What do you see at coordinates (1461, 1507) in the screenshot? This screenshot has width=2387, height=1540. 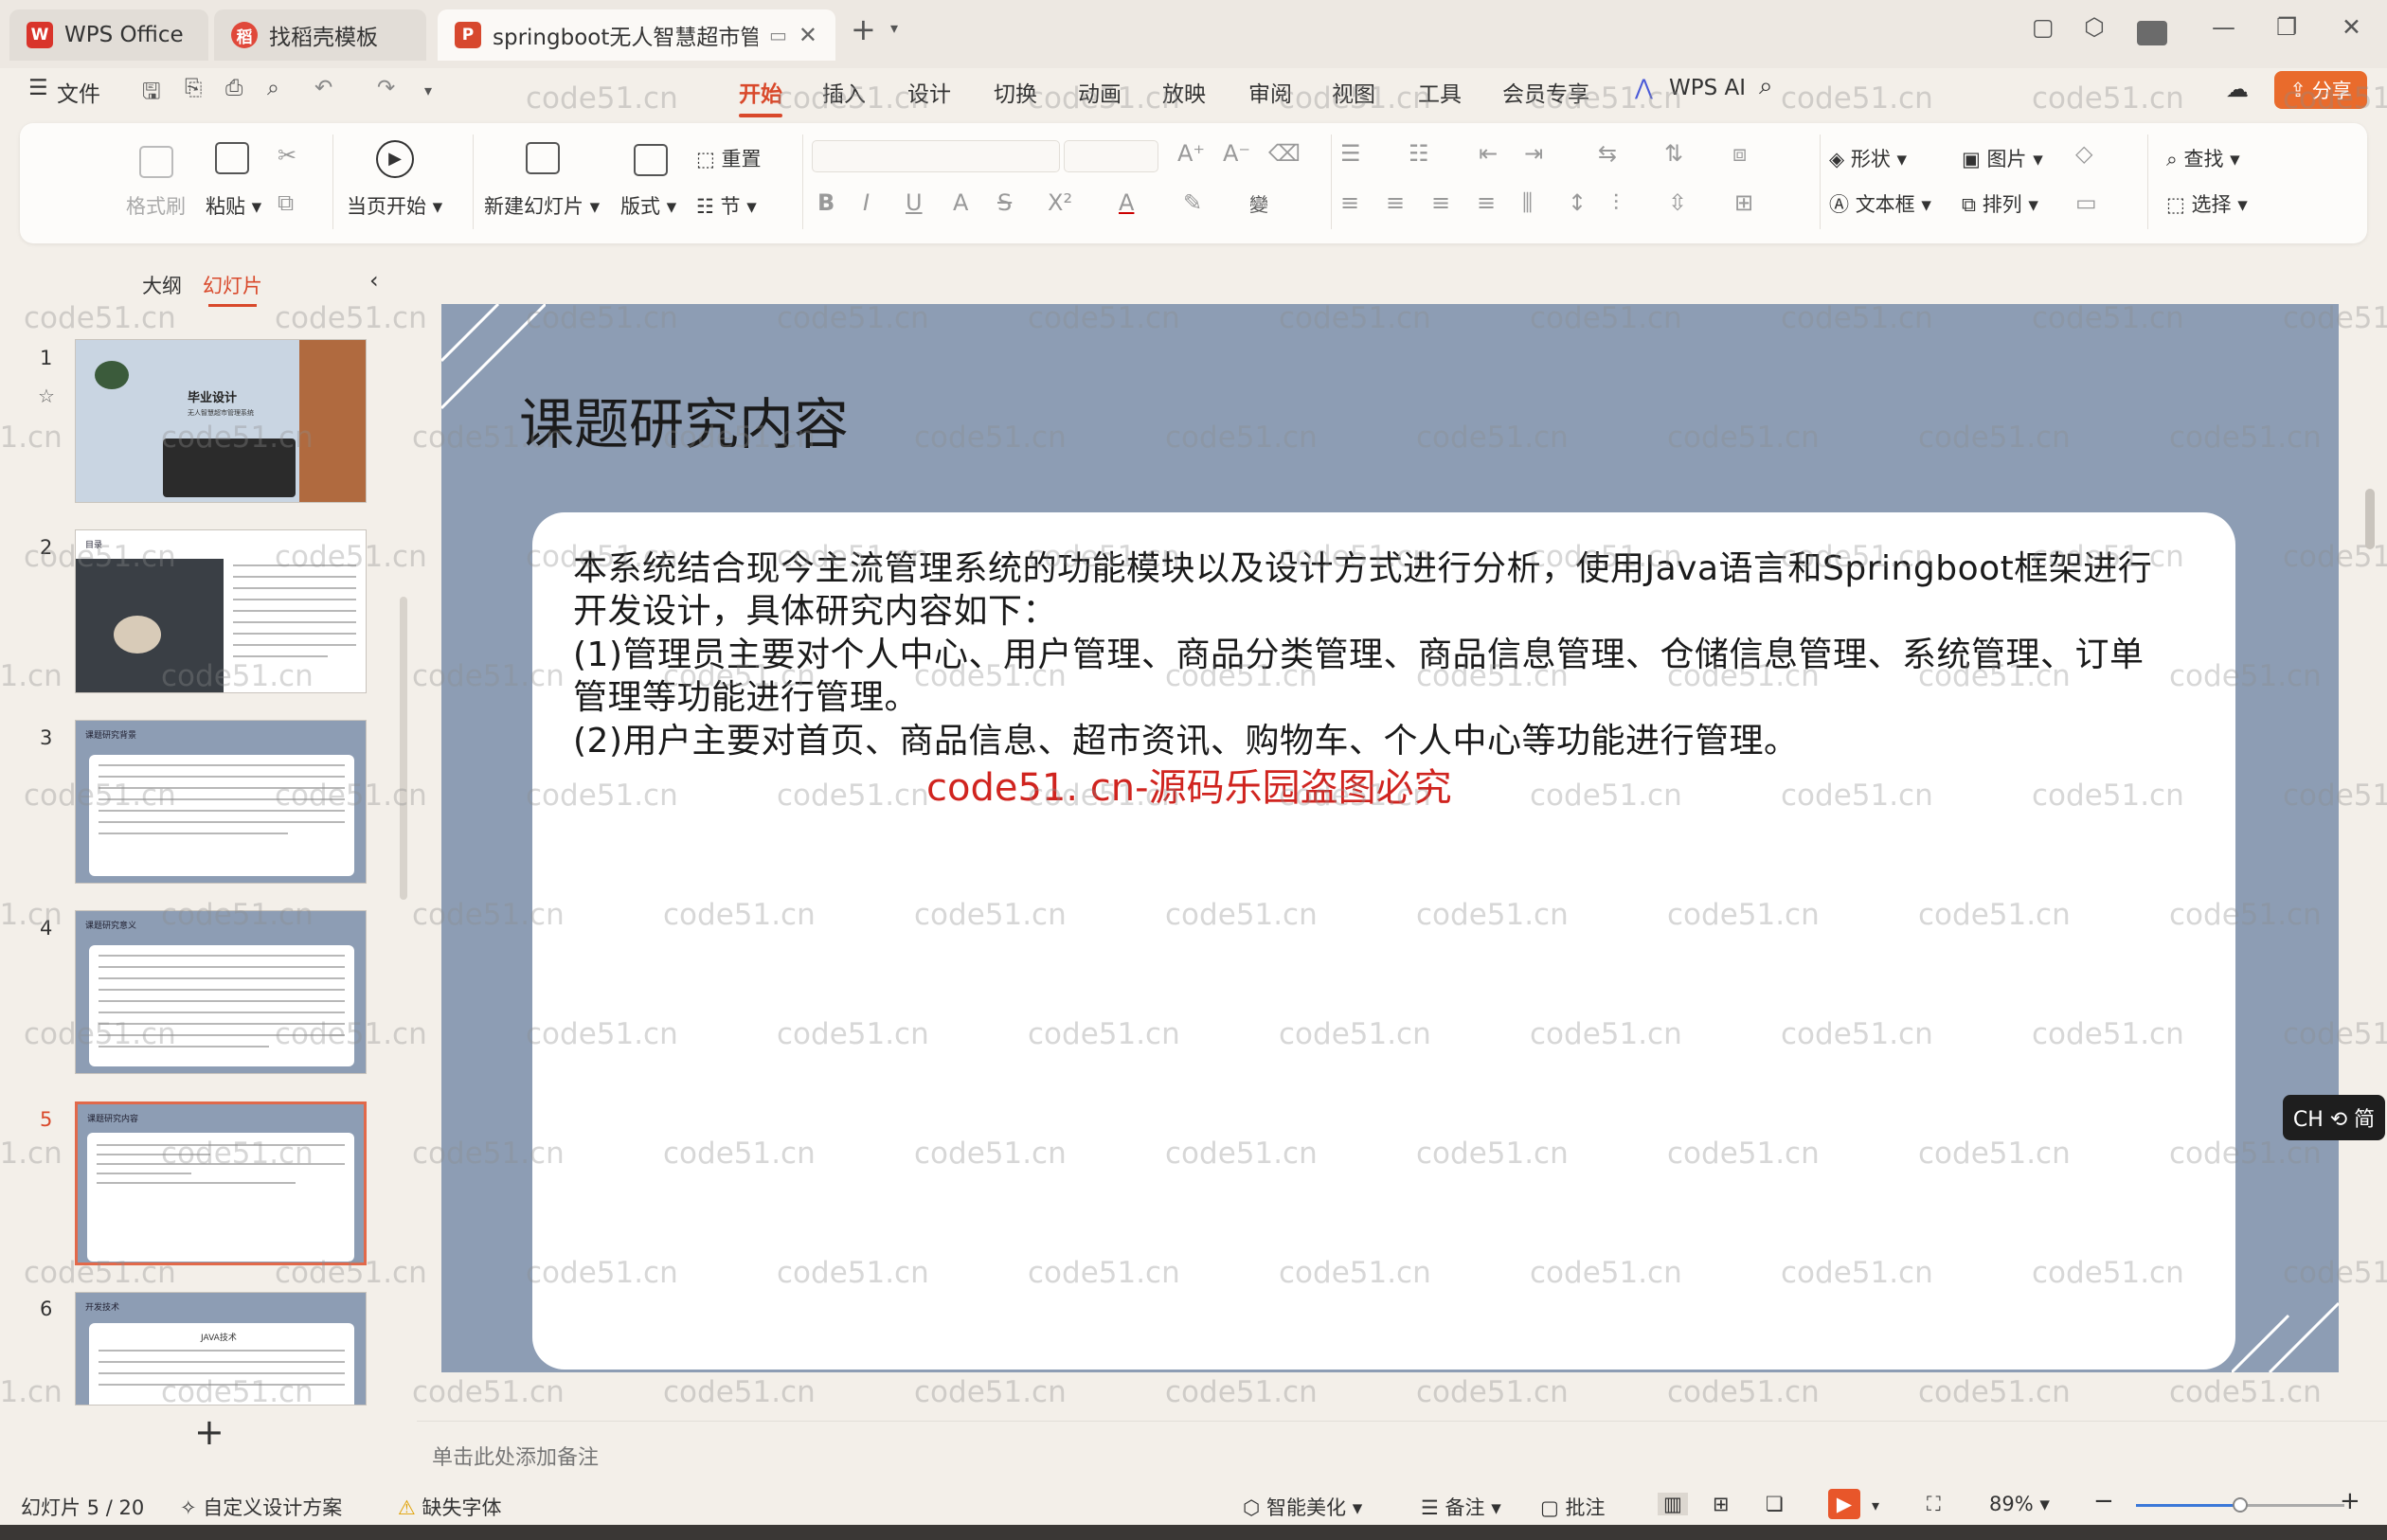 I see `notes-toggle-button: ☰ 备注 ▾` at bounding box center [1461, 1507].